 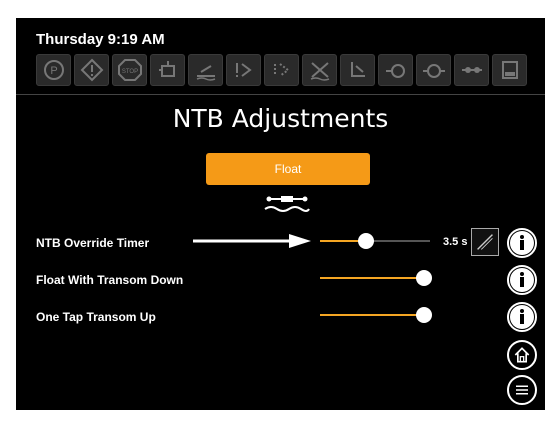 I want to click on header-divider, so click(x=280, y=94).